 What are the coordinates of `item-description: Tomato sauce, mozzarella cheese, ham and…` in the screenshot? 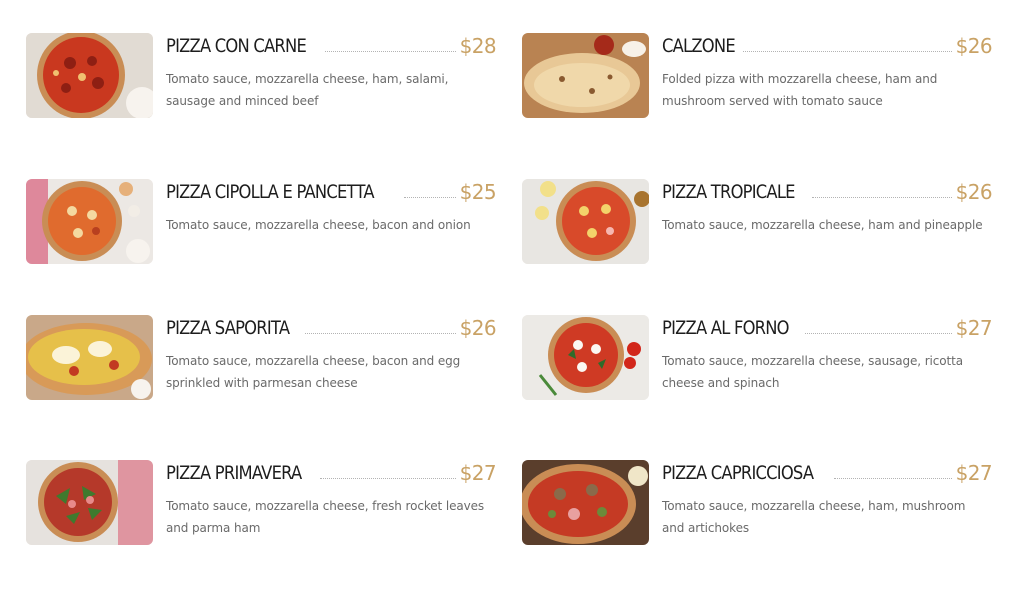 It's located at (822, 225).